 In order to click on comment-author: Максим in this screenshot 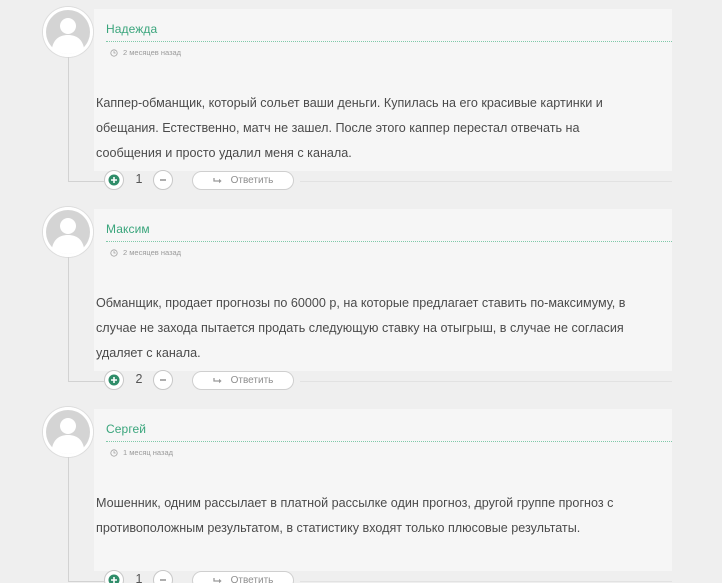, I will do `click(128, 229)`.